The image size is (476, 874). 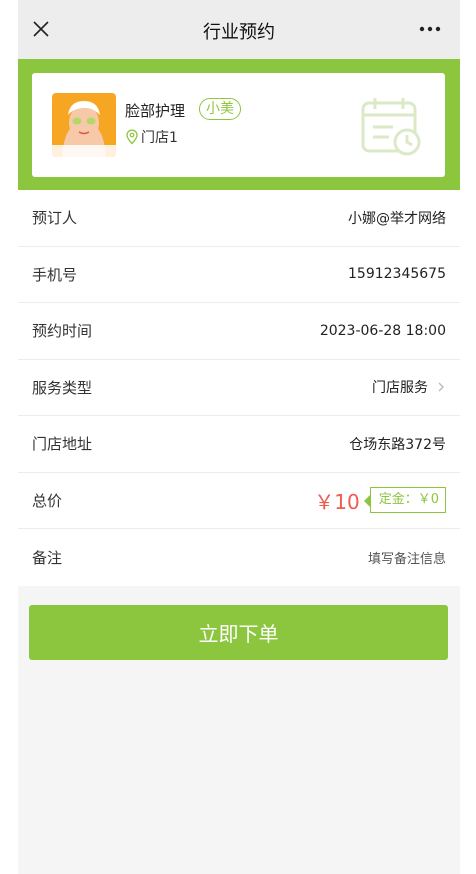 What do you see at coordinates (397, 444) in the screenshot?
I see `address-value: 仓场东路372号` at bounding box center [397, 444].